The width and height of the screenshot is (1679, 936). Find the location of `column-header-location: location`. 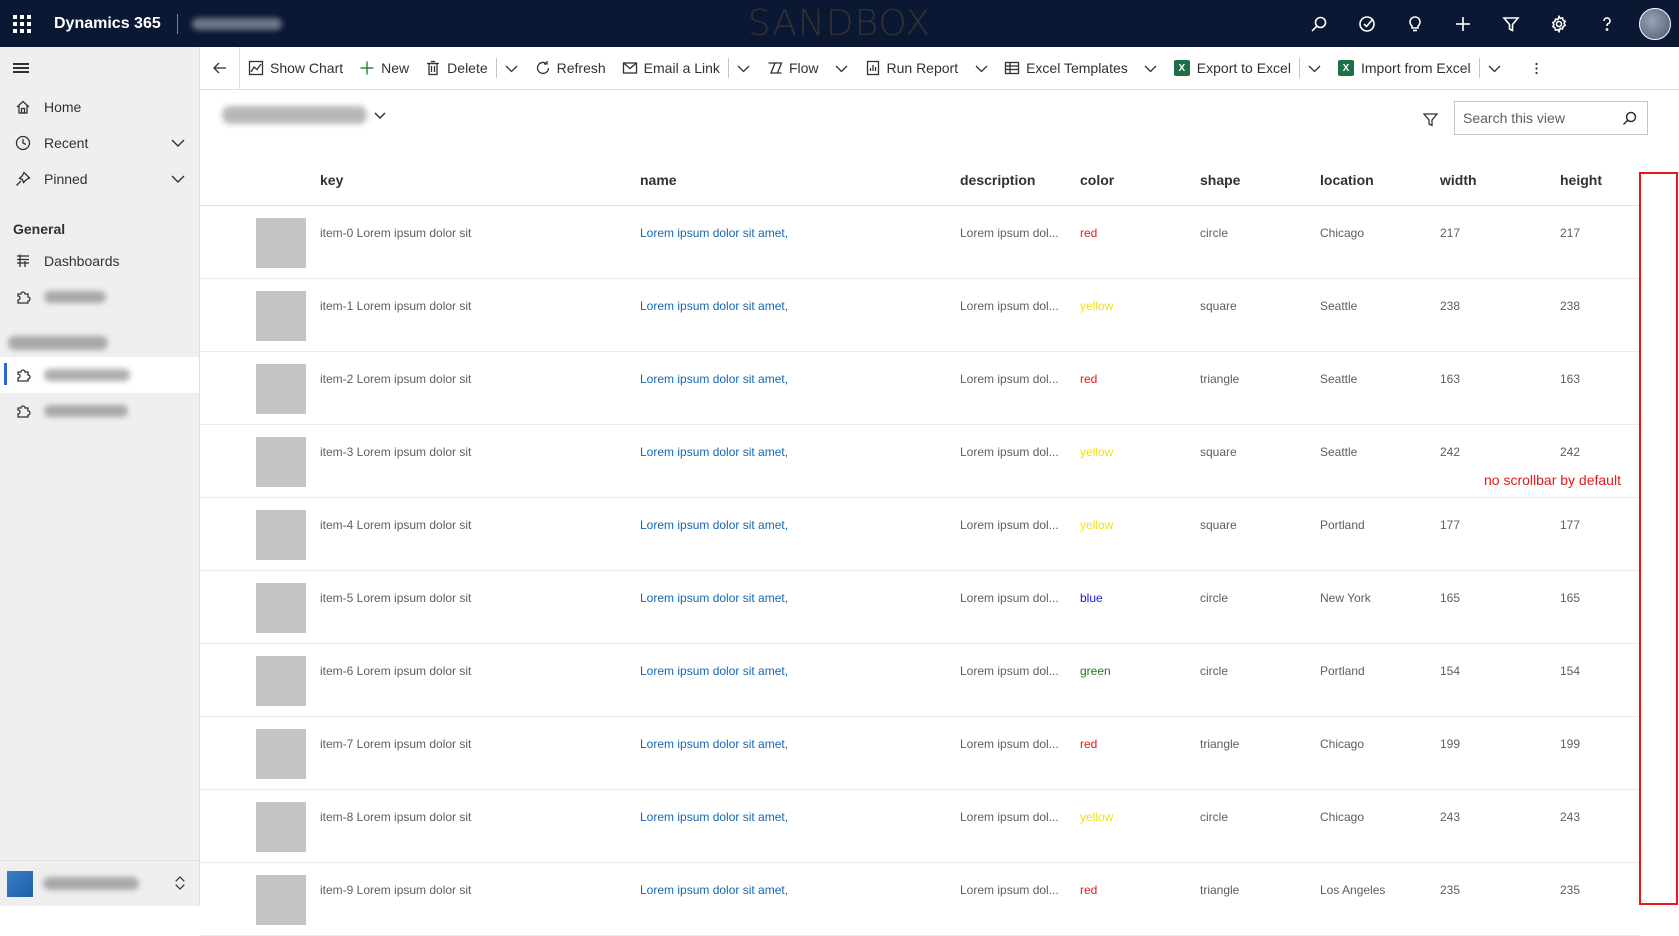

column-header-location: location is located at coordinates (1380, 175).